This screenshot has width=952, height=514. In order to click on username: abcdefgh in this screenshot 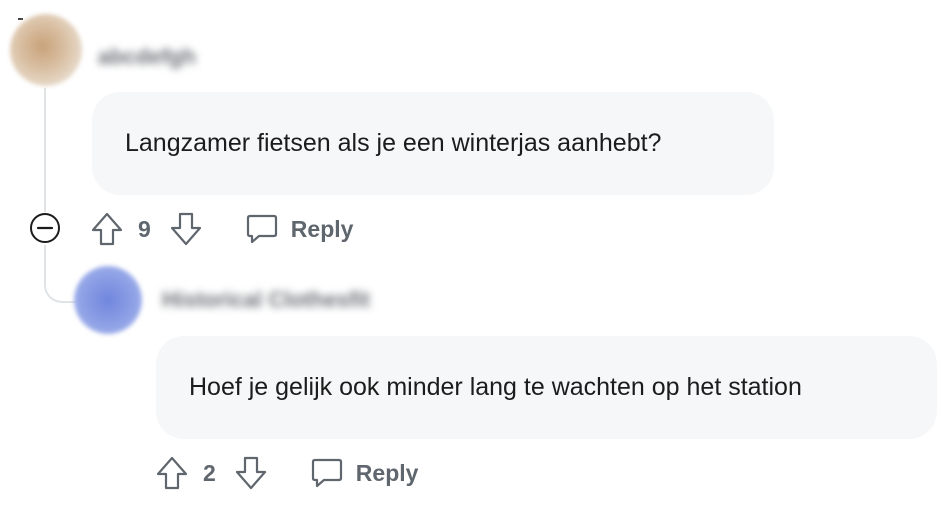, I will do `click(147, 57)`.